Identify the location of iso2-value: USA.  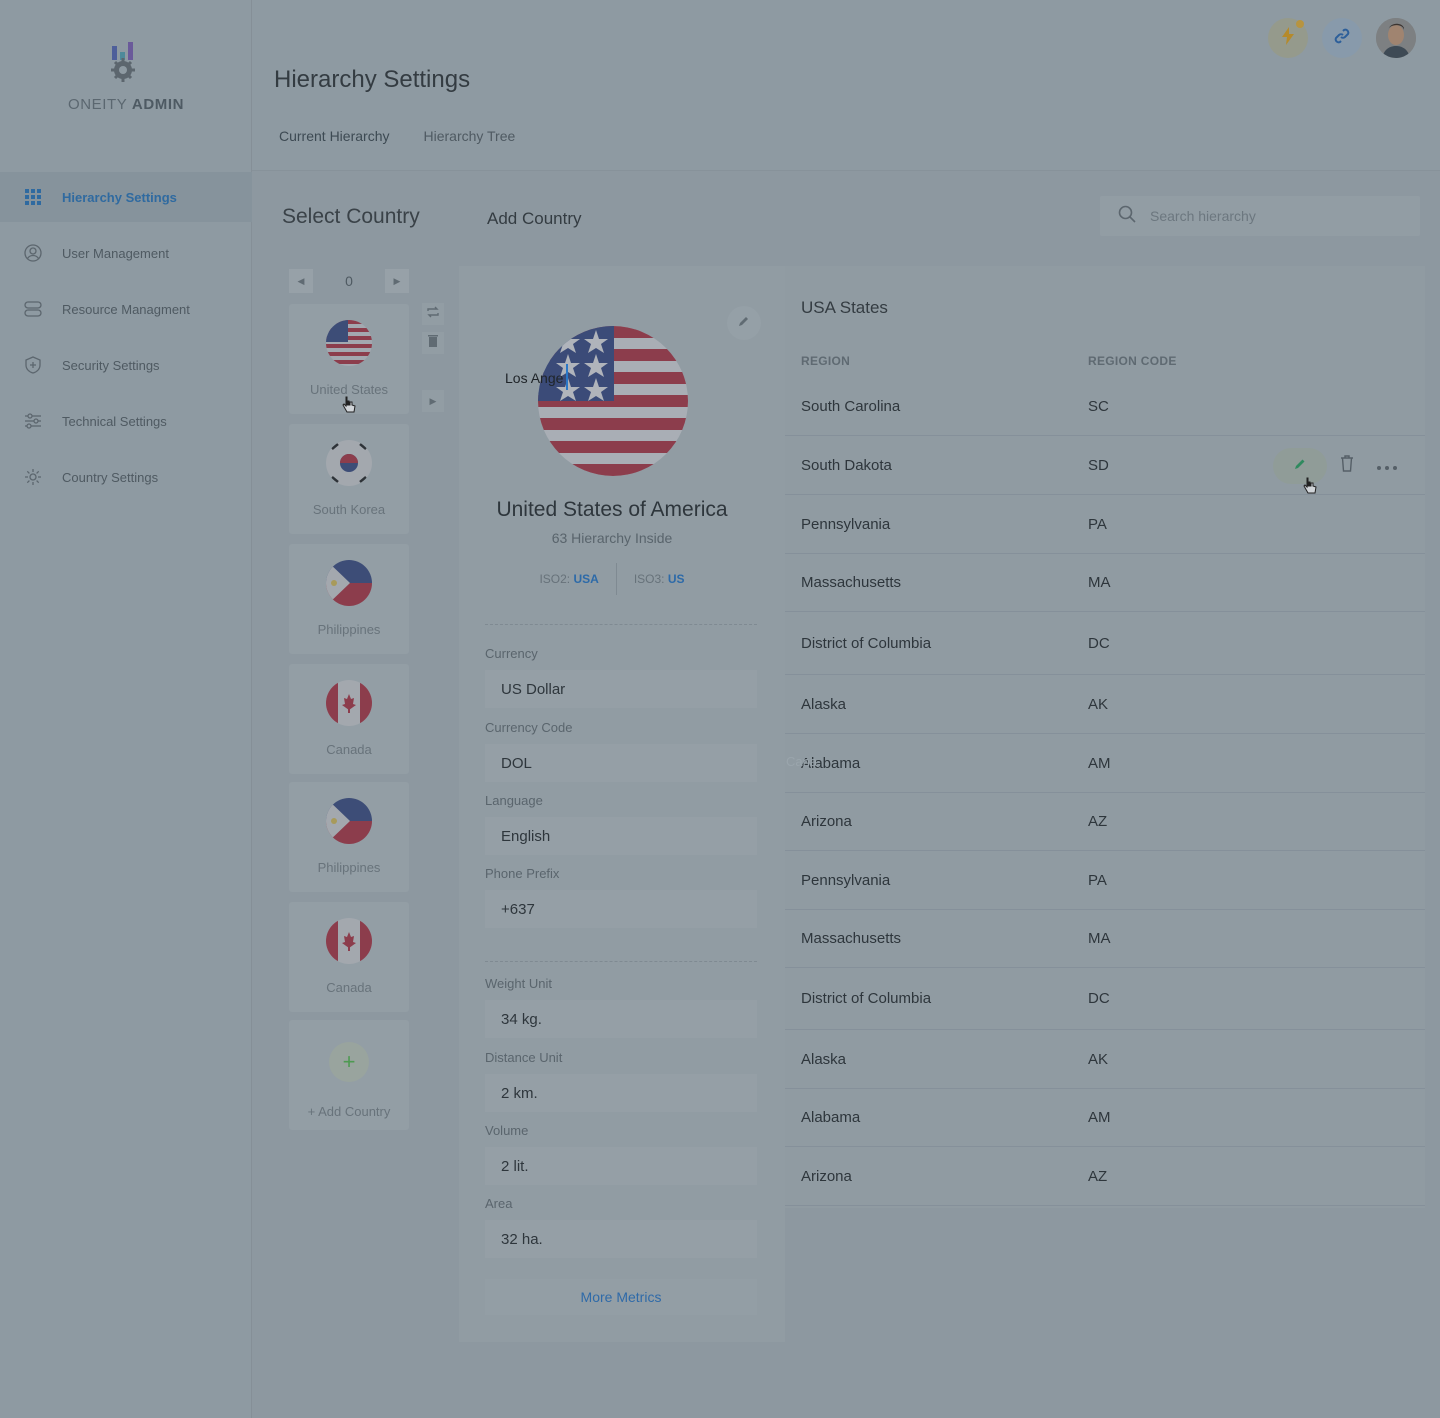
(586, 579).